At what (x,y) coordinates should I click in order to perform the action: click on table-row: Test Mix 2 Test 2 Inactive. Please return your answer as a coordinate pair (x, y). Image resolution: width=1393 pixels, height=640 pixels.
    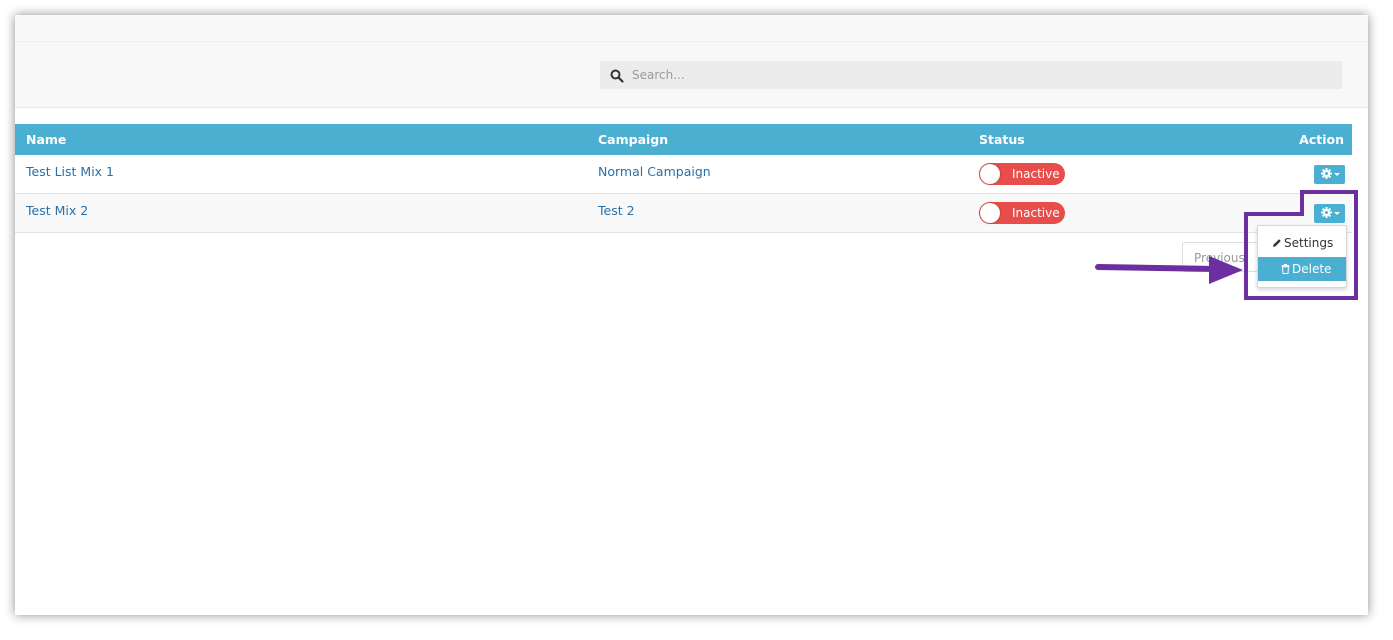
    Looking at the image, I should click on (683, 213).